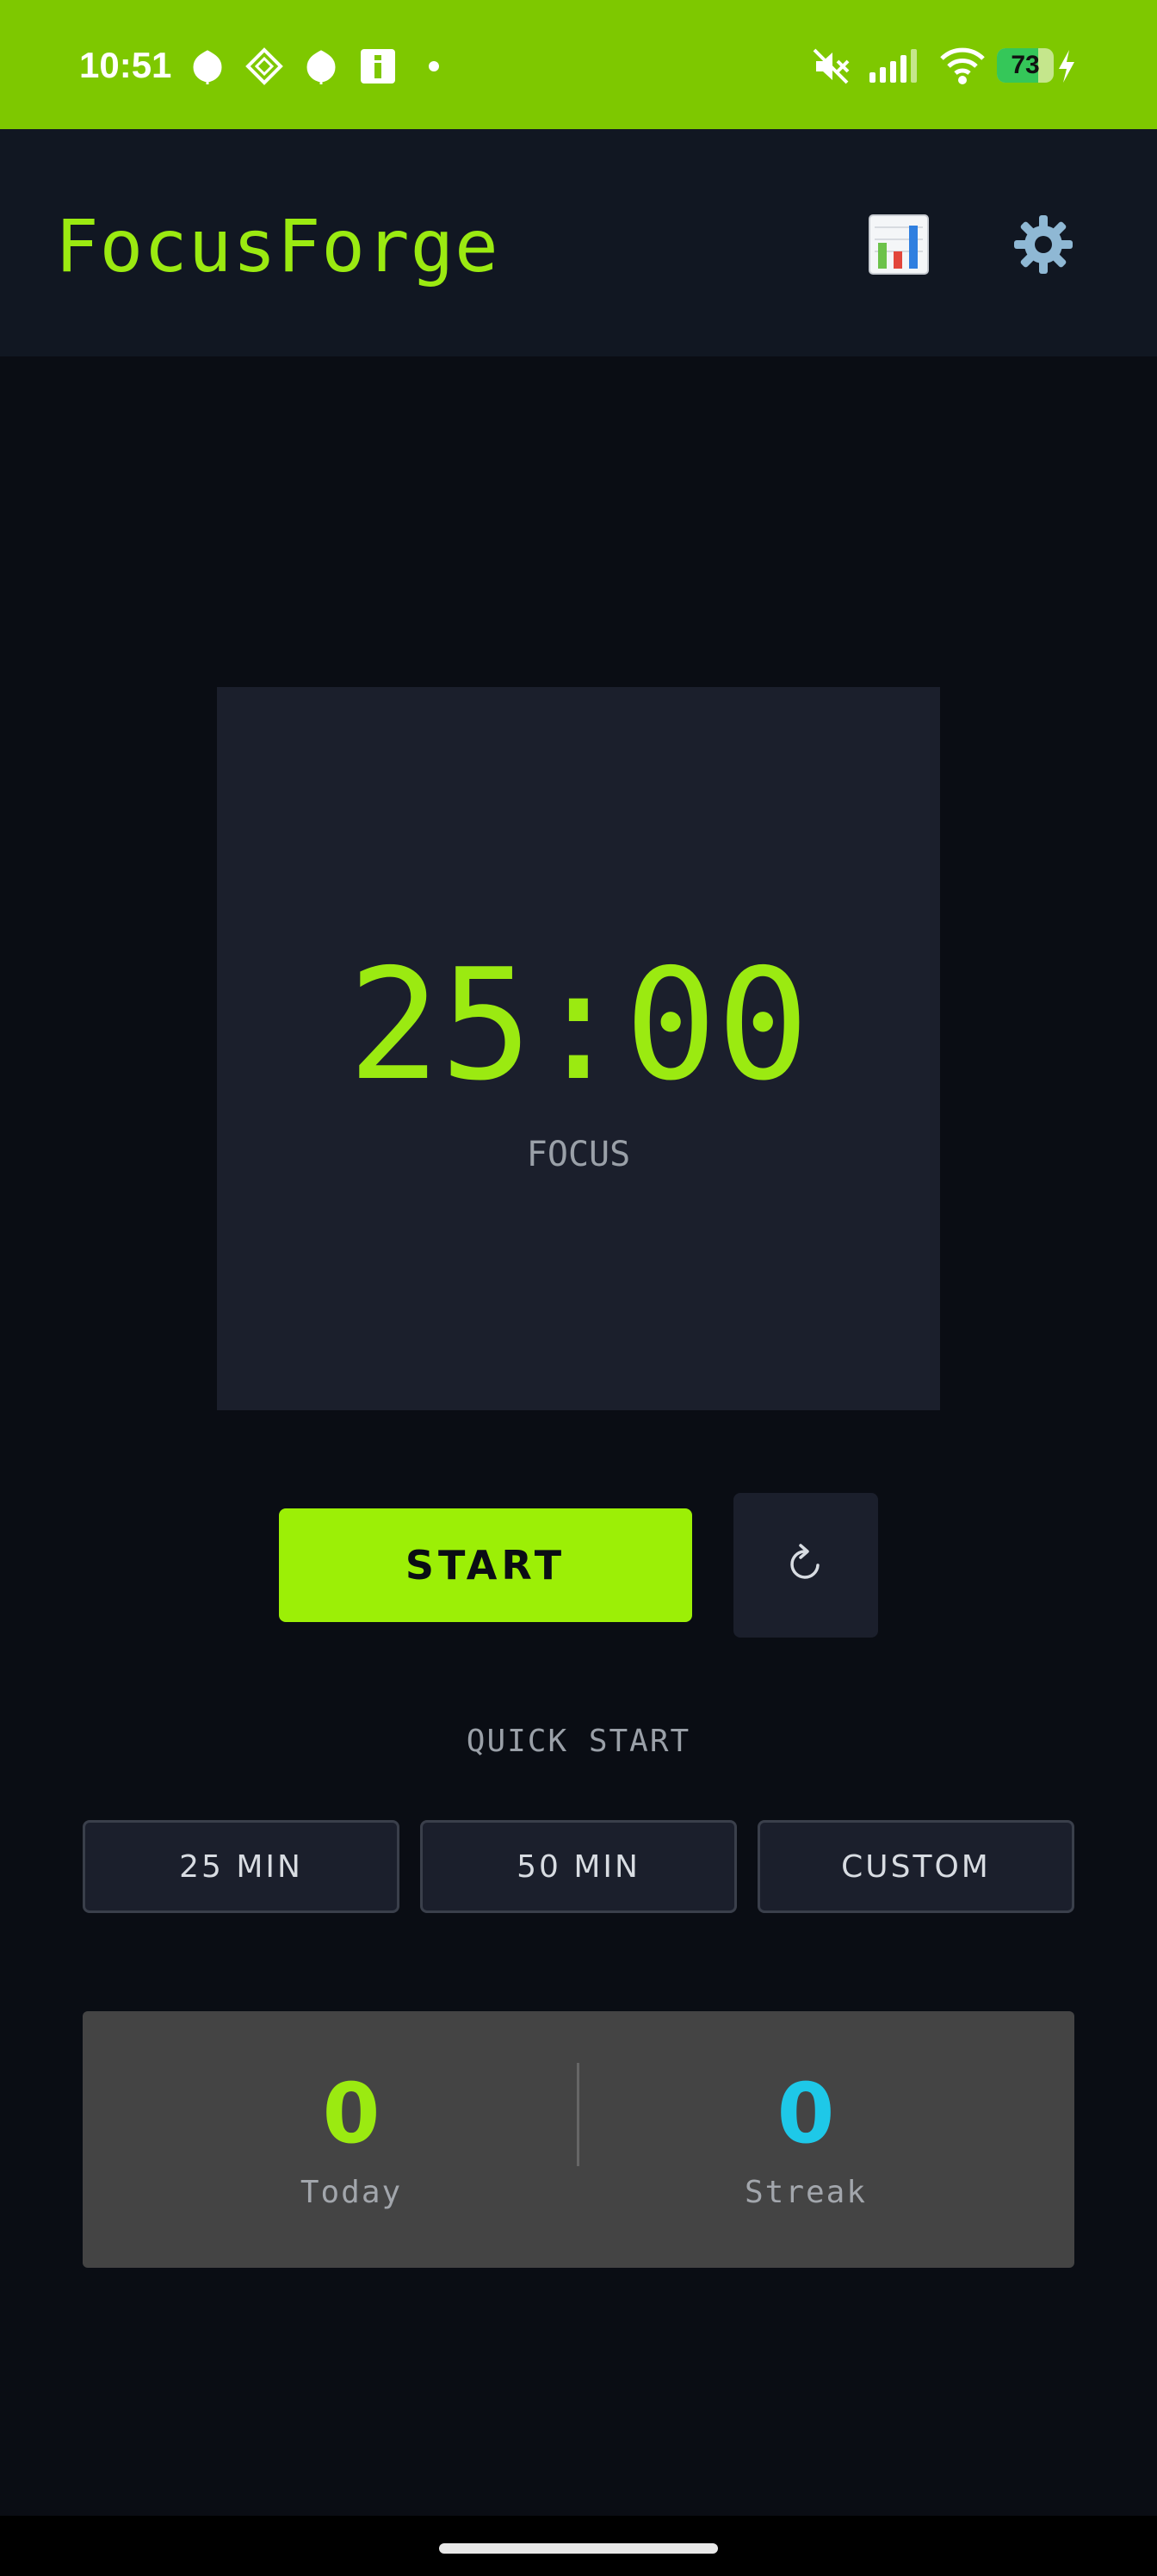 The height and width of the screenshot is (2576, 1157). I want to click on status-bar: 10:51 73, so click(579, 64).